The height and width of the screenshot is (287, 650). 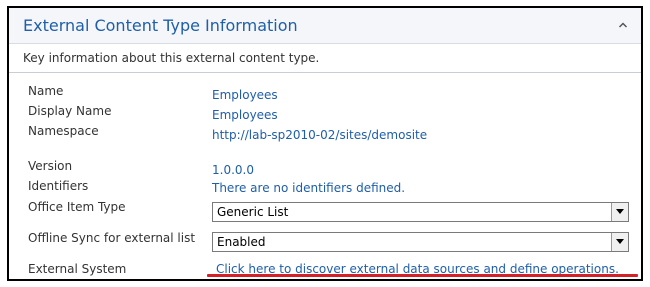 I want to click on office-item-type-label: Office Item Type, so click(x=77, y=207).